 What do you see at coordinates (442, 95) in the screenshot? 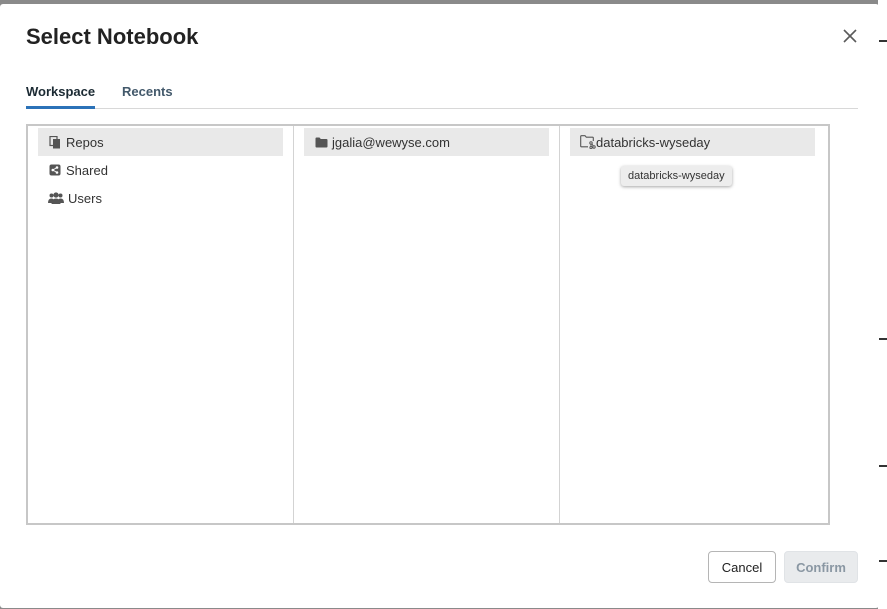
I see `tab-bar: Workspace Recents` at bounding box center [442, 95].